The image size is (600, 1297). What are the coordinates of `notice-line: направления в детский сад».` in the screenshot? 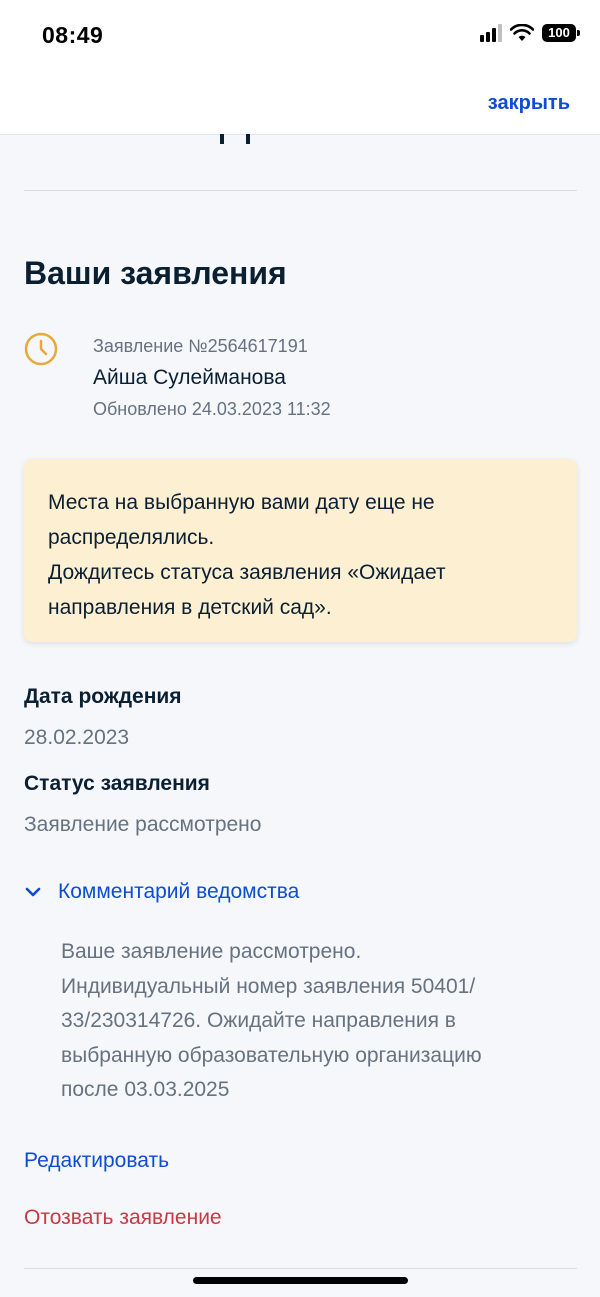 It's located at (190, 607).